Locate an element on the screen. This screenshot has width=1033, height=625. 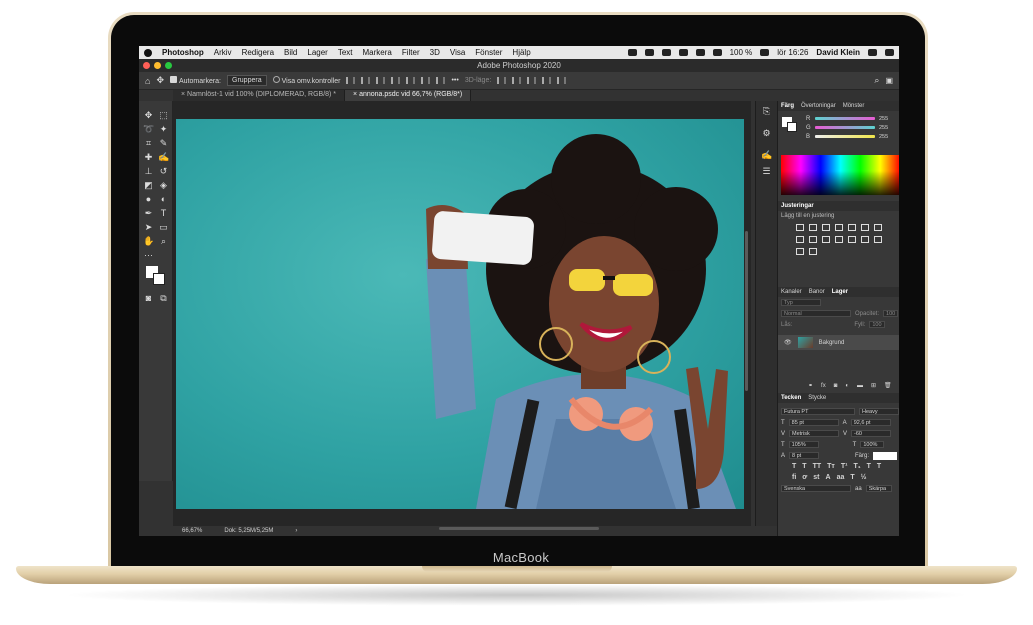
g-bar is located at coordinates (845, 127).